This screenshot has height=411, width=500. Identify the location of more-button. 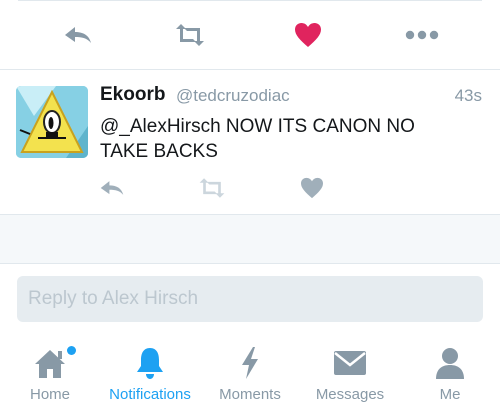
(422, 35).